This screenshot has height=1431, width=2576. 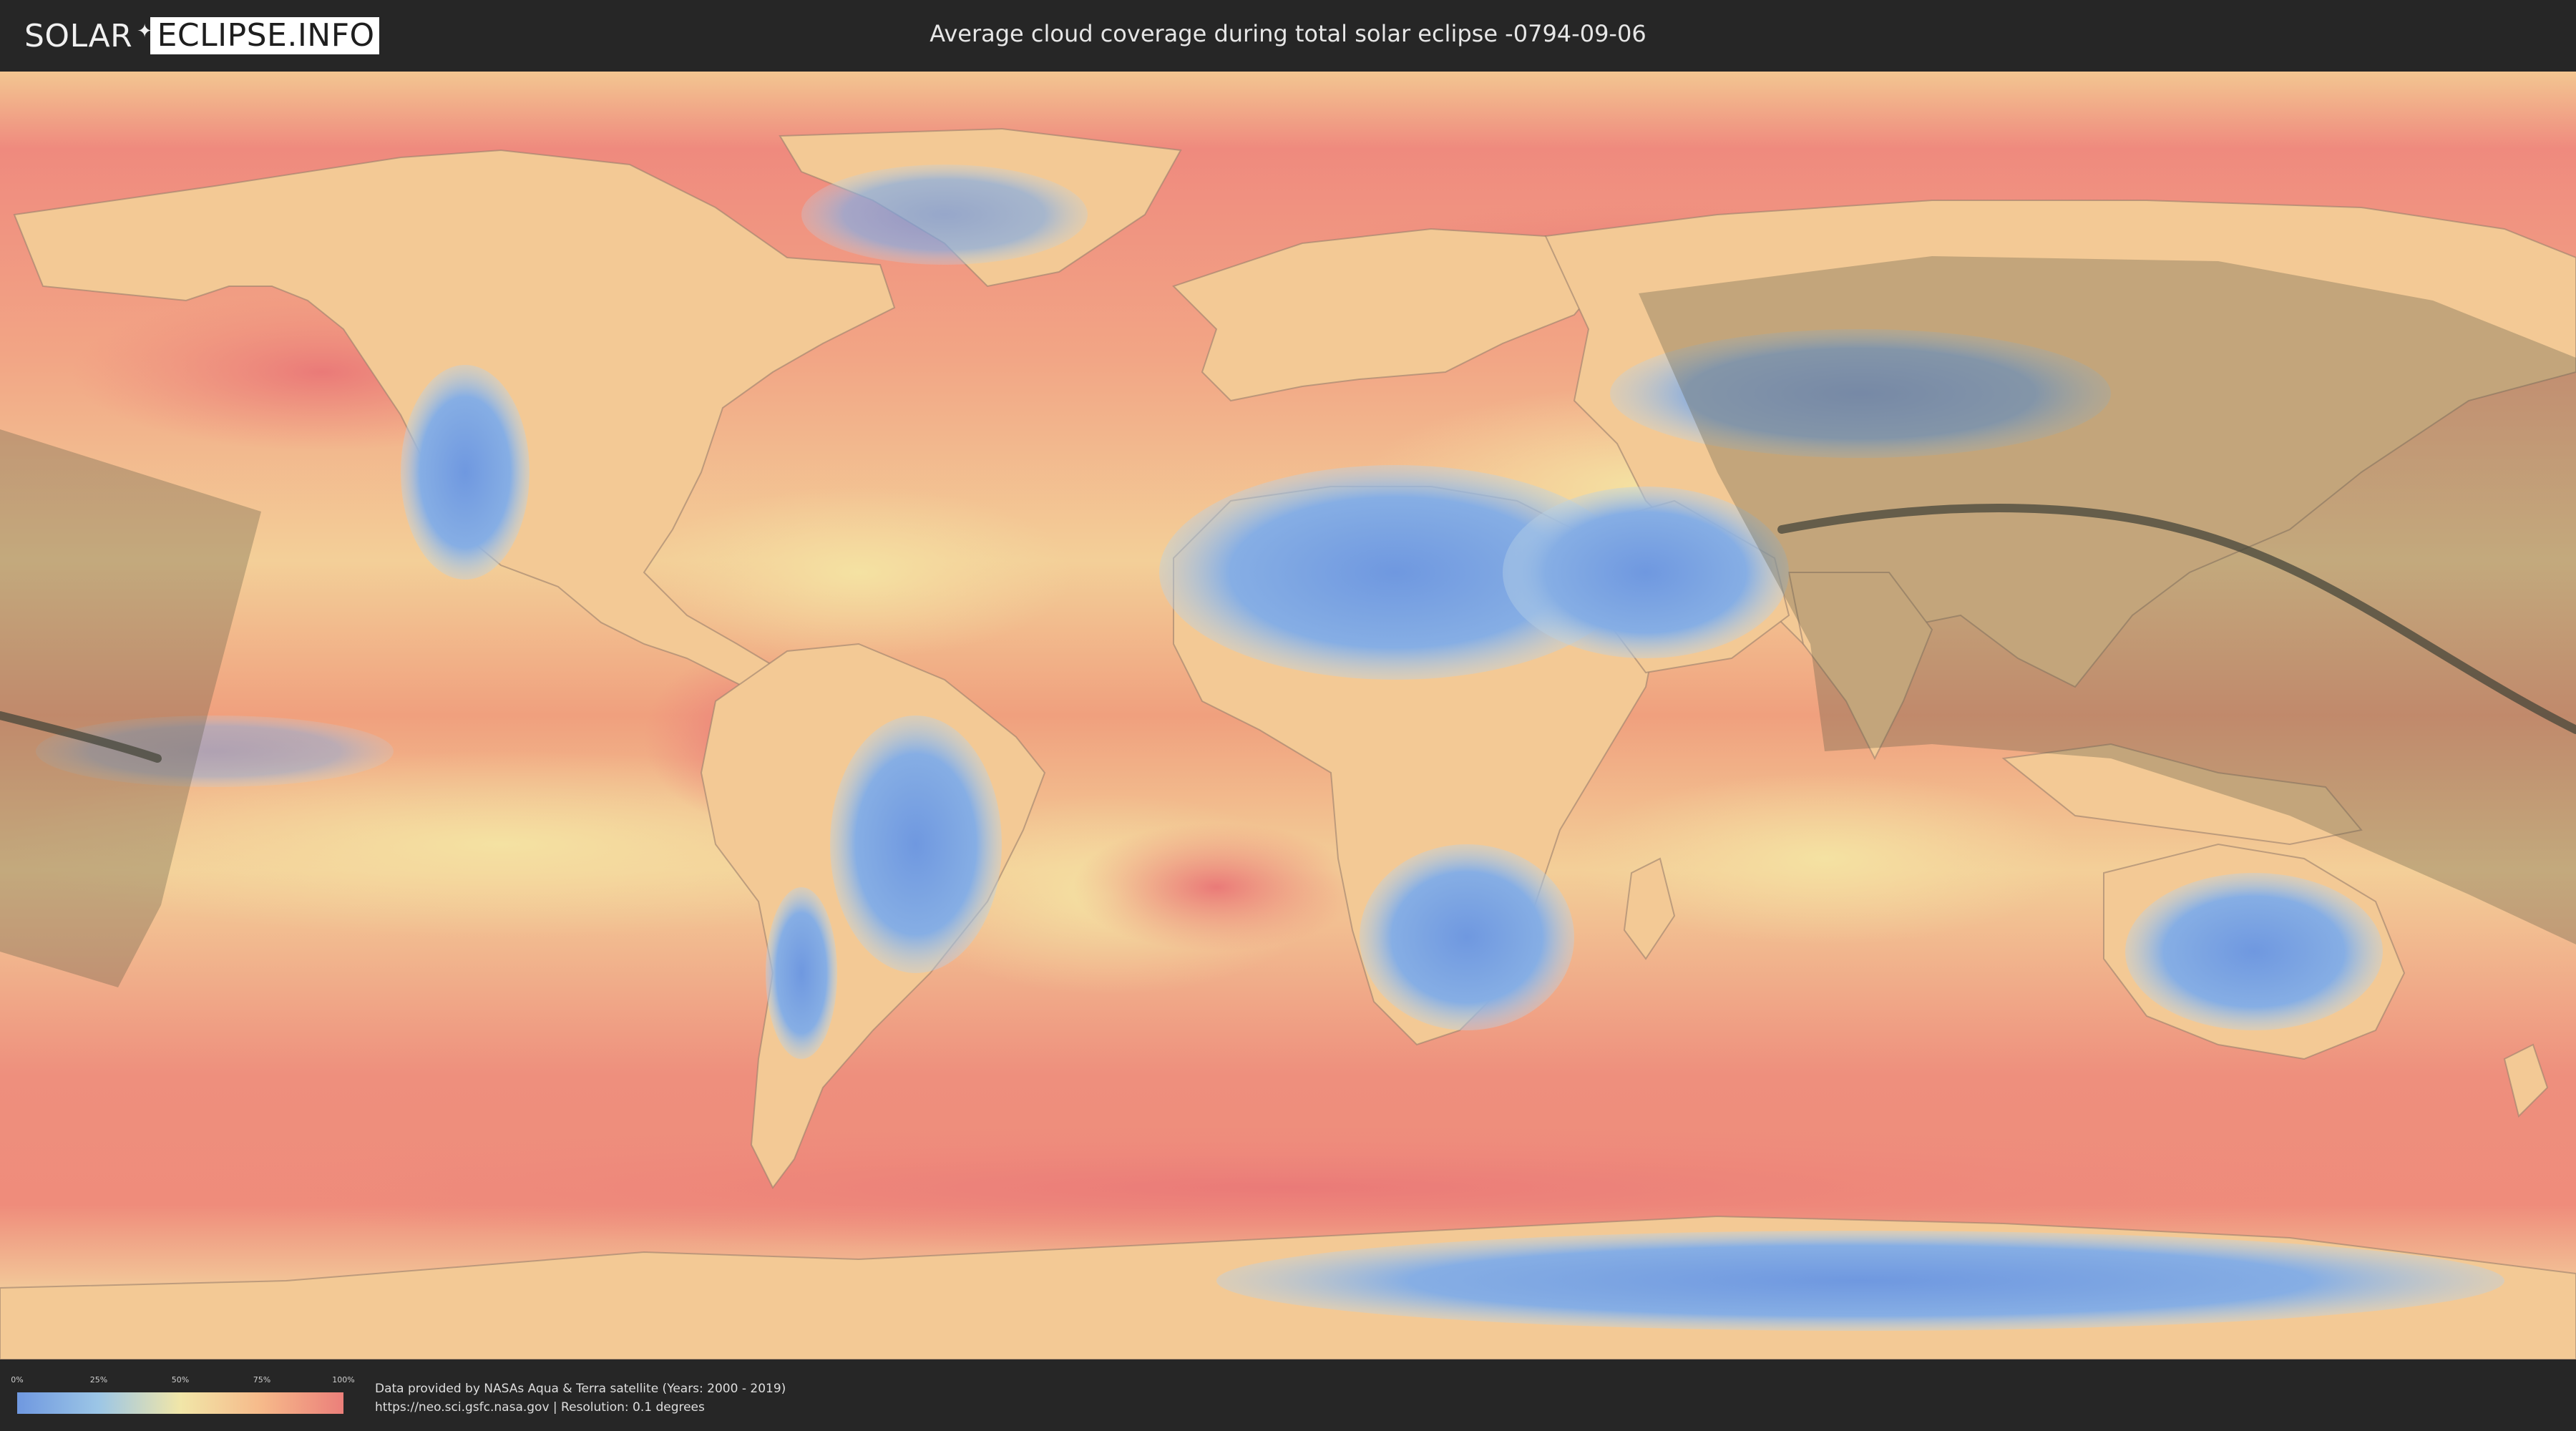 What do you see at coordinates (1467, 937) in the screenshot?
I see `southern-africa-clear-region` at bounding box center [1467, 937].